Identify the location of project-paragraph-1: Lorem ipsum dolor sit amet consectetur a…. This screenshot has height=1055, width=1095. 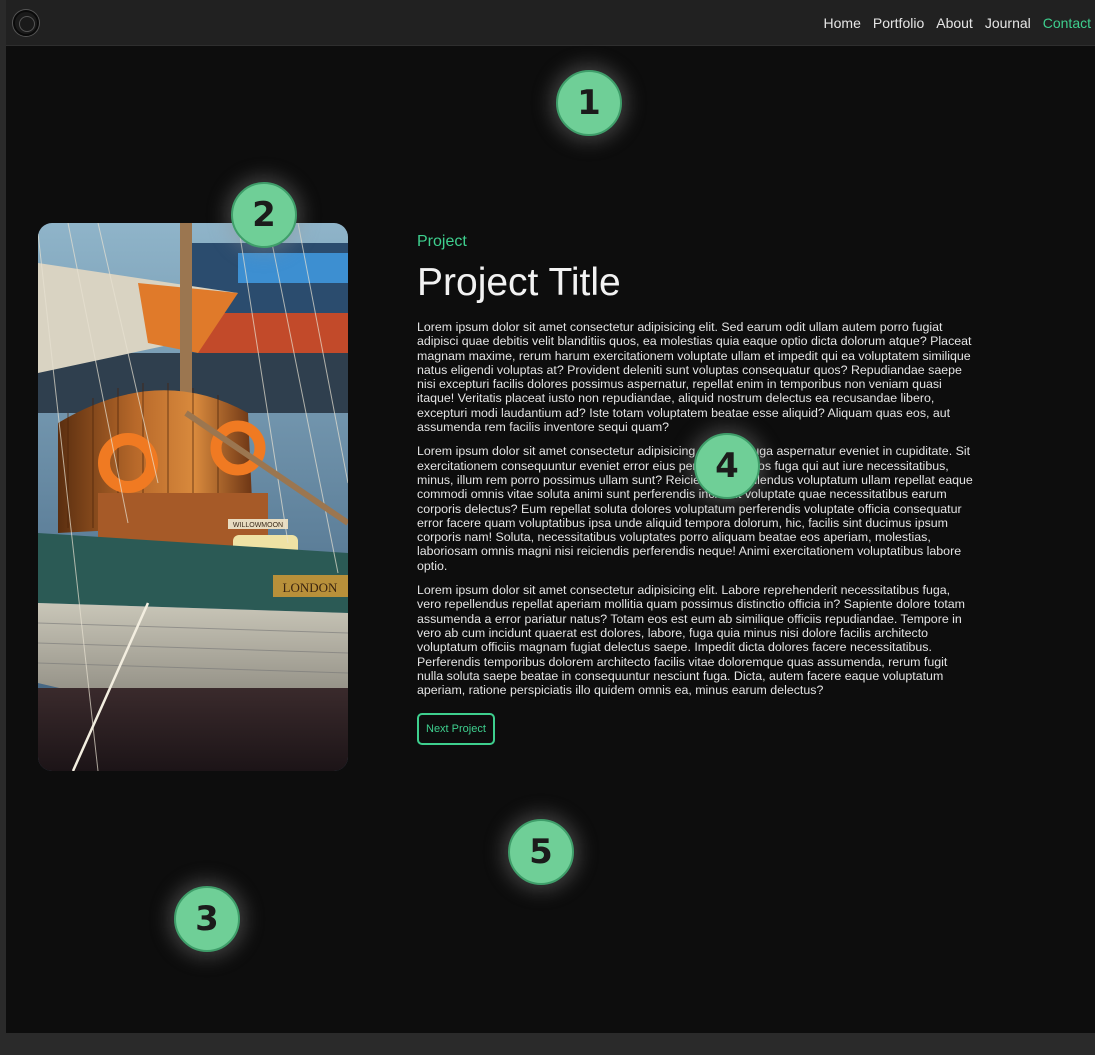
(694, 377).